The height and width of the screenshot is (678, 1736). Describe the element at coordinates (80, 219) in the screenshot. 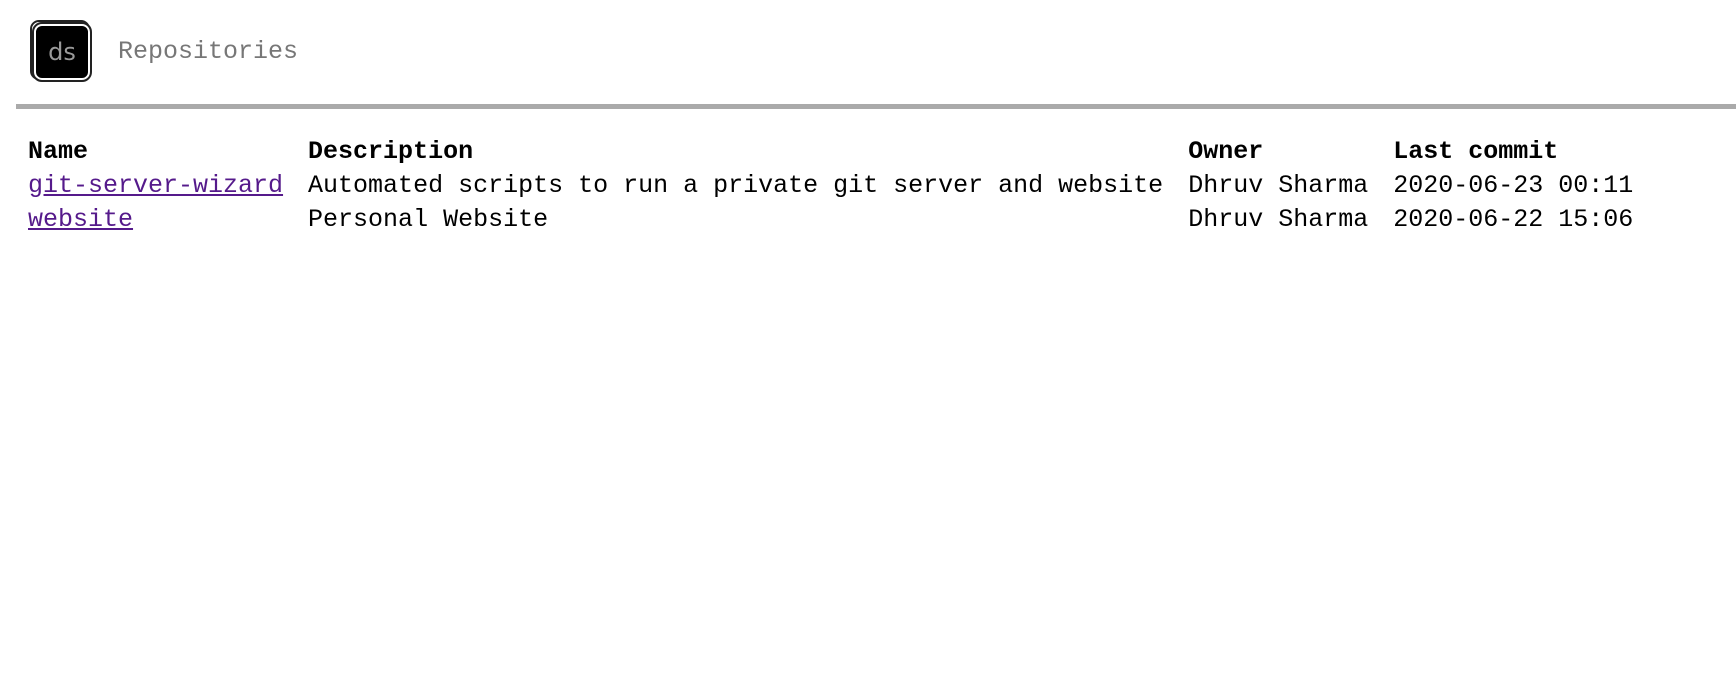

I see `repo-link-website: website` at that location.